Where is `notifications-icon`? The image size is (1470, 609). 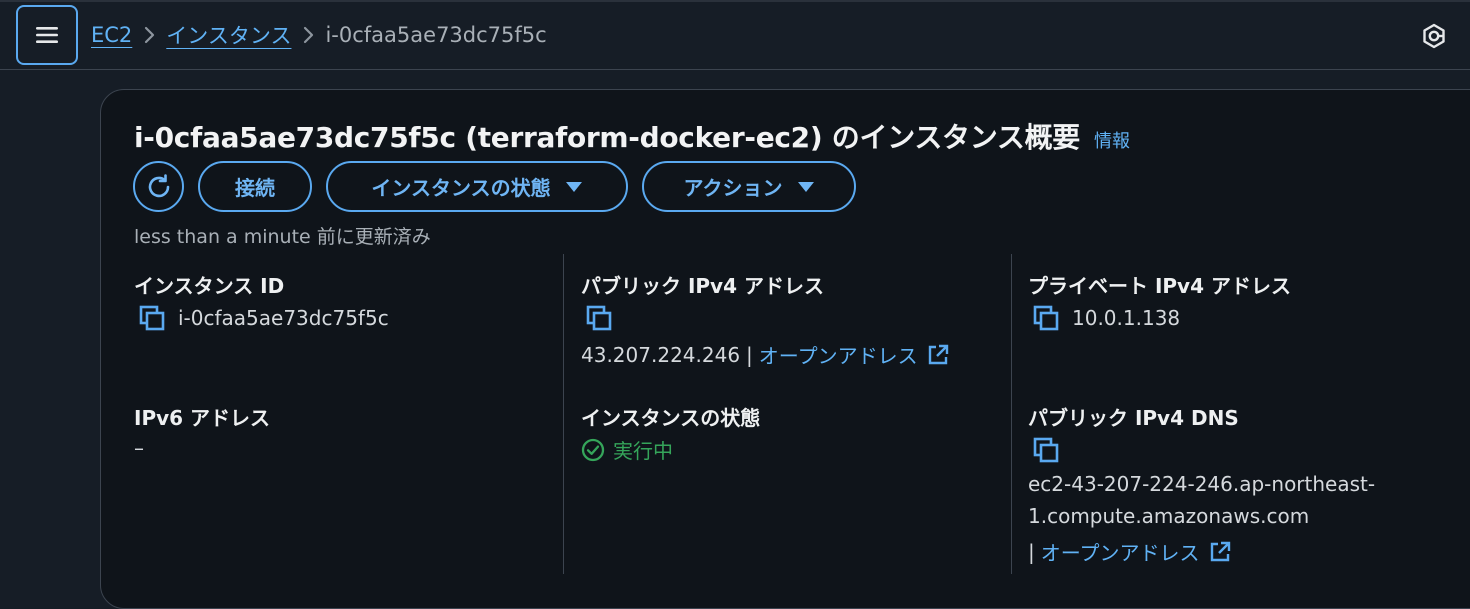 notifications-icon is located at coordinates (1434, 36).